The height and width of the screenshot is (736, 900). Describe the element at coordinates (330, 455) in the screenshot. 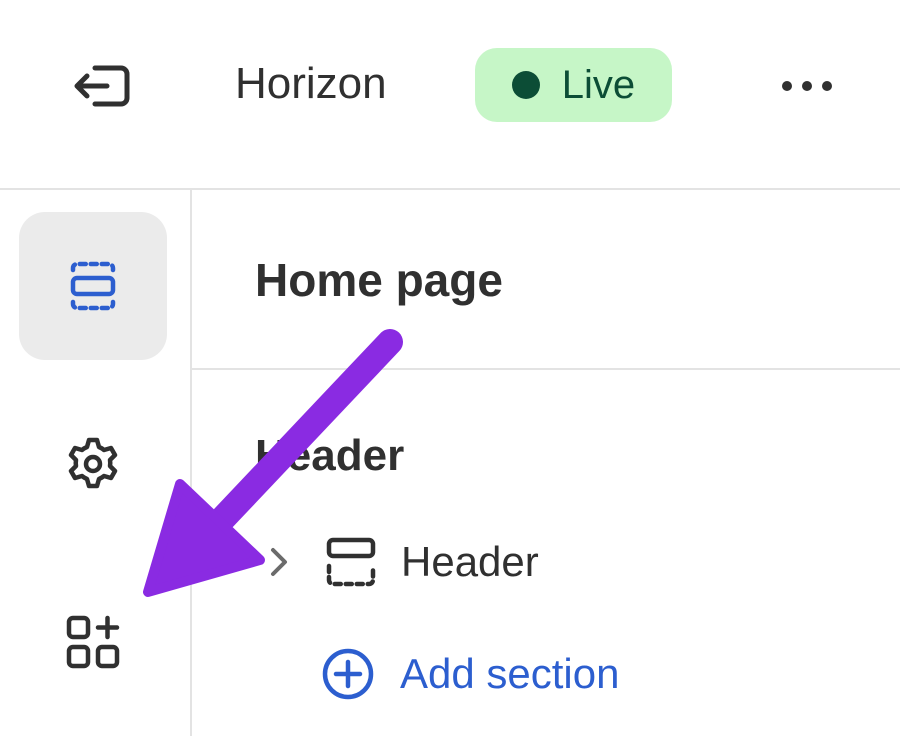

I see `section-group-title: Header` at that location.